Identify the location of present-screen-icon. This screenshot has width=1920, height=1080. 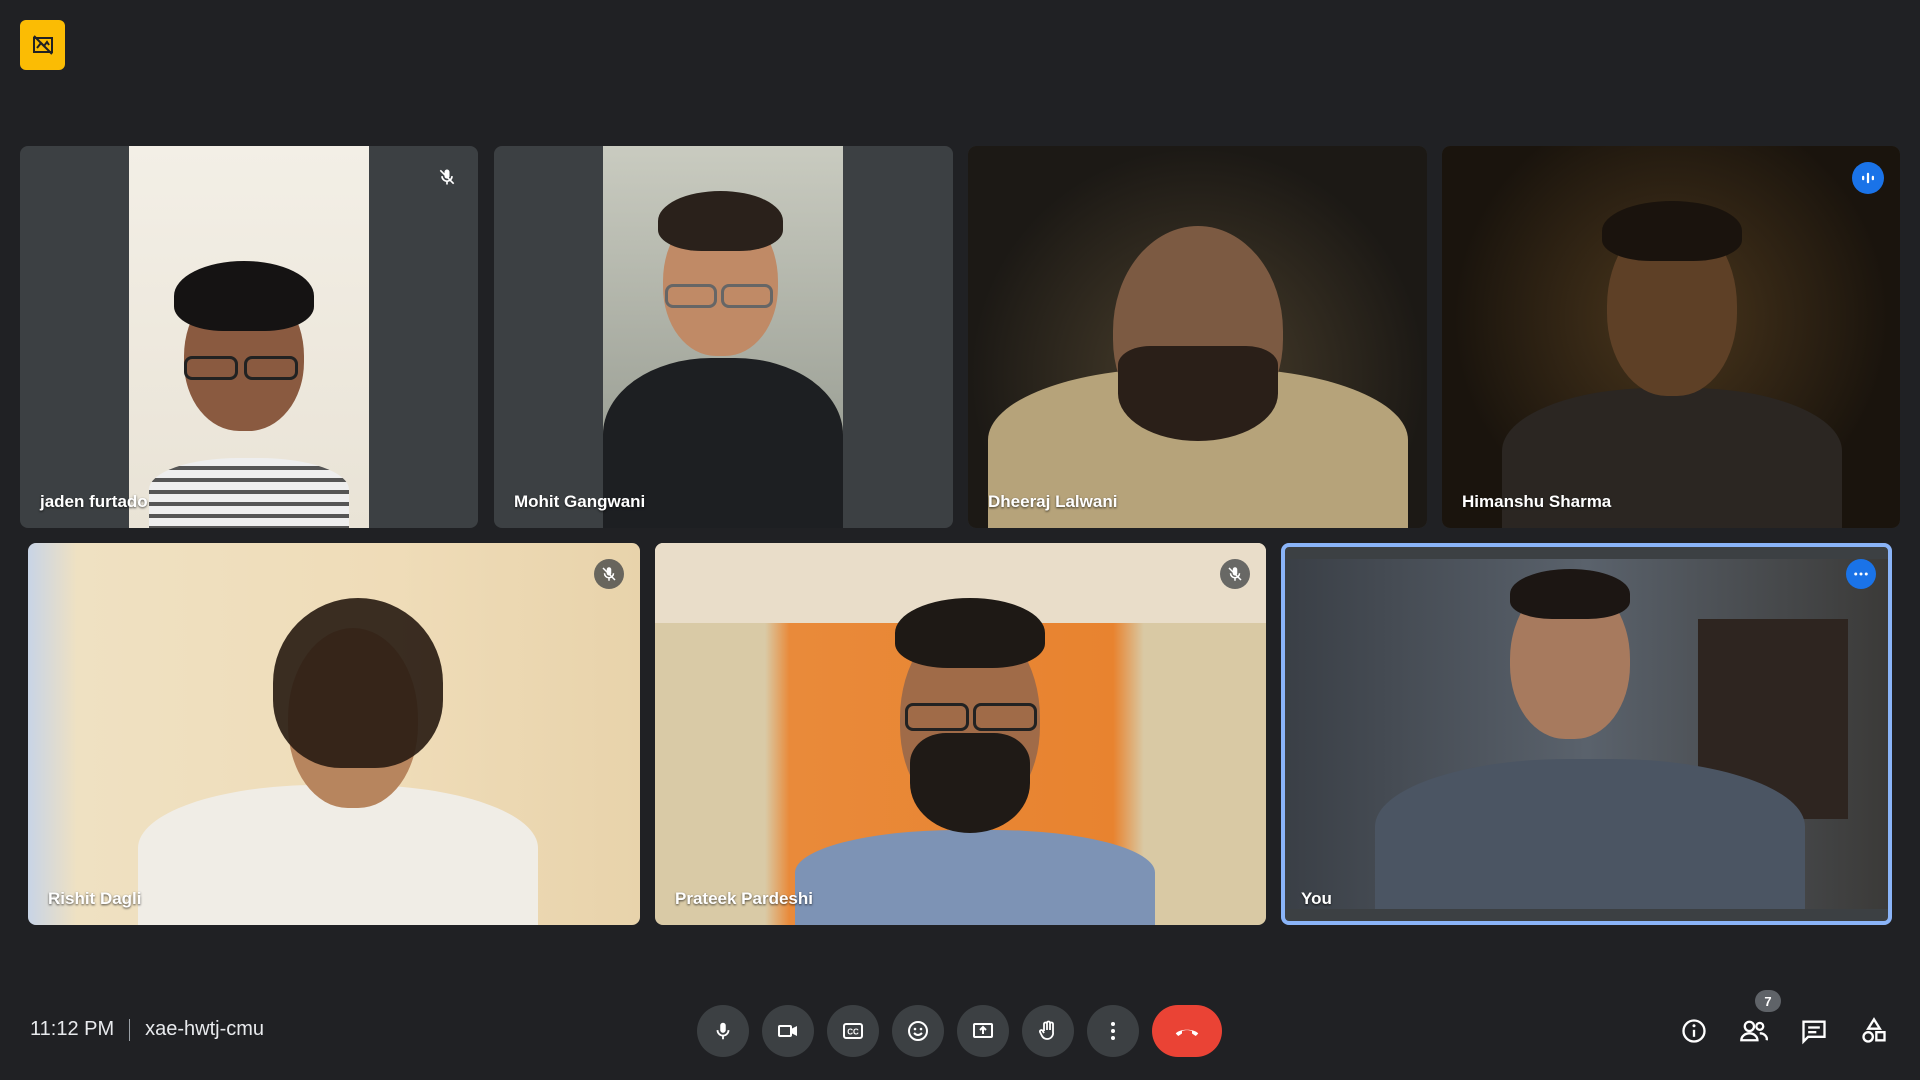
(983, 1030).